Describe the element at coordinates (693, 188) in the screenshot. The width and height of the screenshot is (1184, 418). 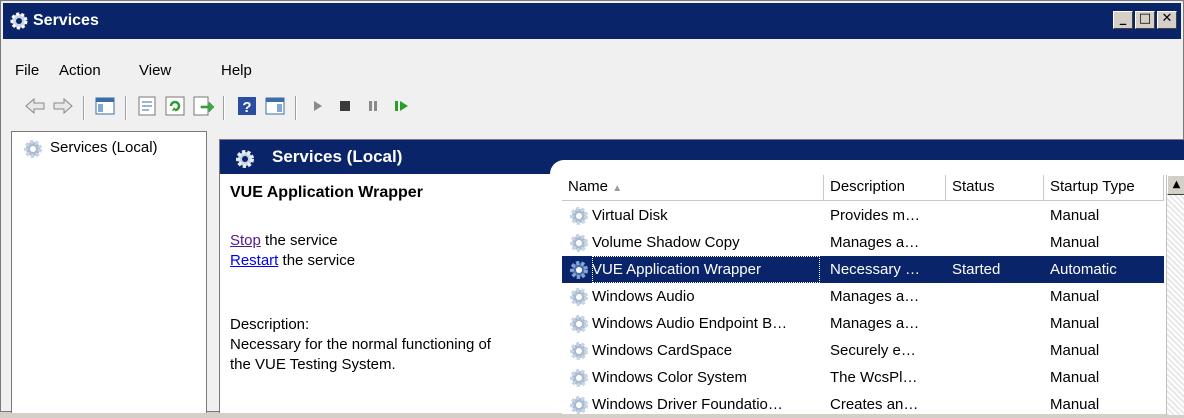
I see `column-header-name: Name ▲` at that location.